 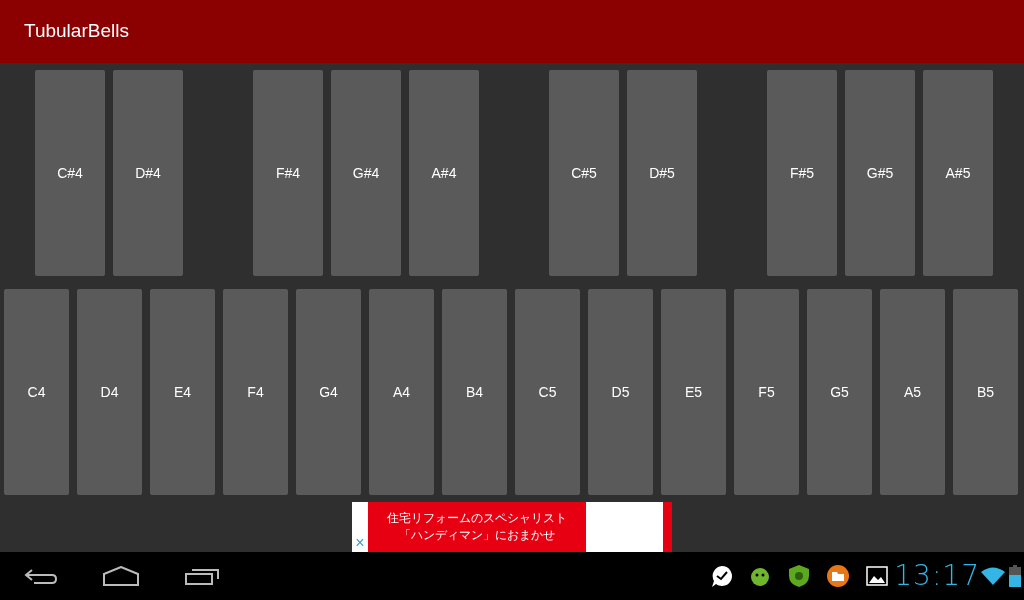 What do you see at coordinates (912, 392) in the screenshot?
I see `bell-key: A5` at bounding box center [912, 392].